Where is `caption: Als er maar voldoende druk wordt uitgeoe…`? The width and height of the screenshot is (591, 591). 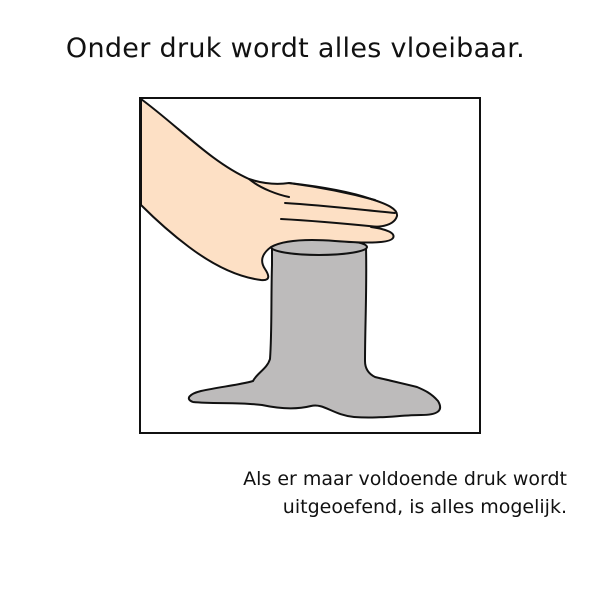 caption: Als er maar voldoende druk wordt uitgeoe… is located at coordinates (405, 493).